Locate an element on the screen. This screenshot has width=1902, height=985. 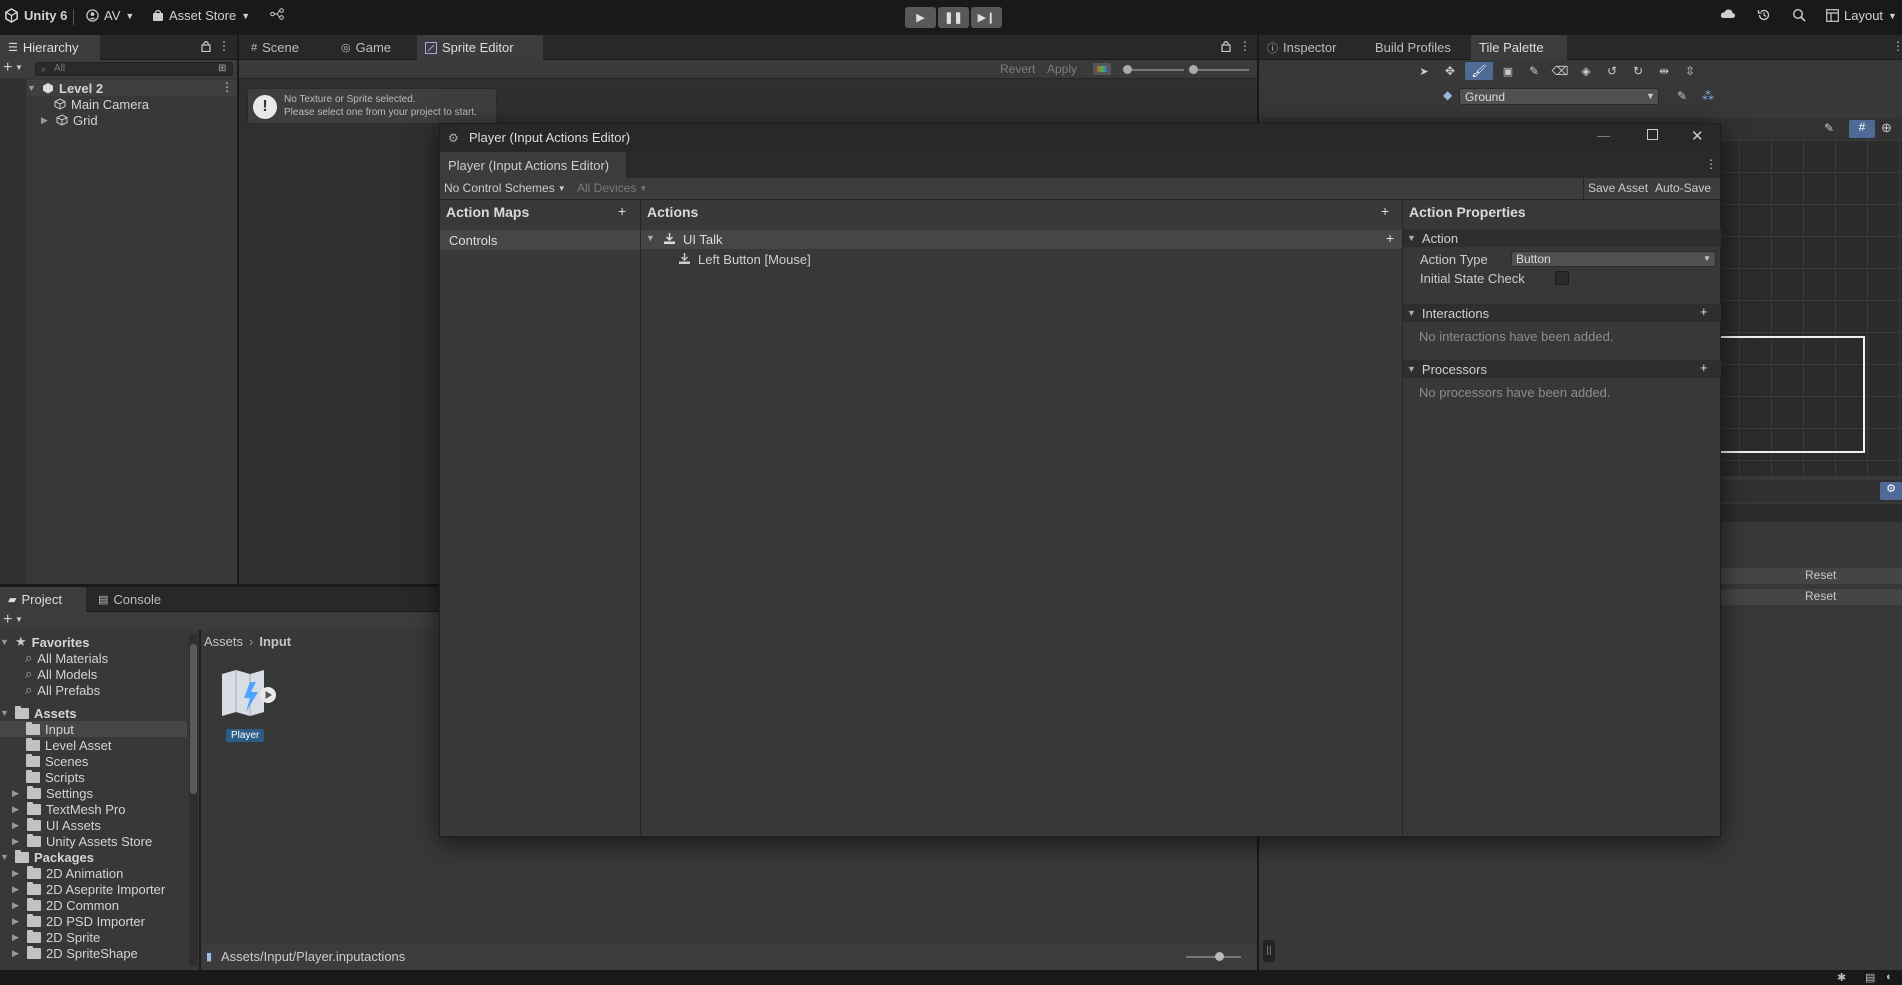
folder-item: Level Asset is located at coordinates (69, 745).